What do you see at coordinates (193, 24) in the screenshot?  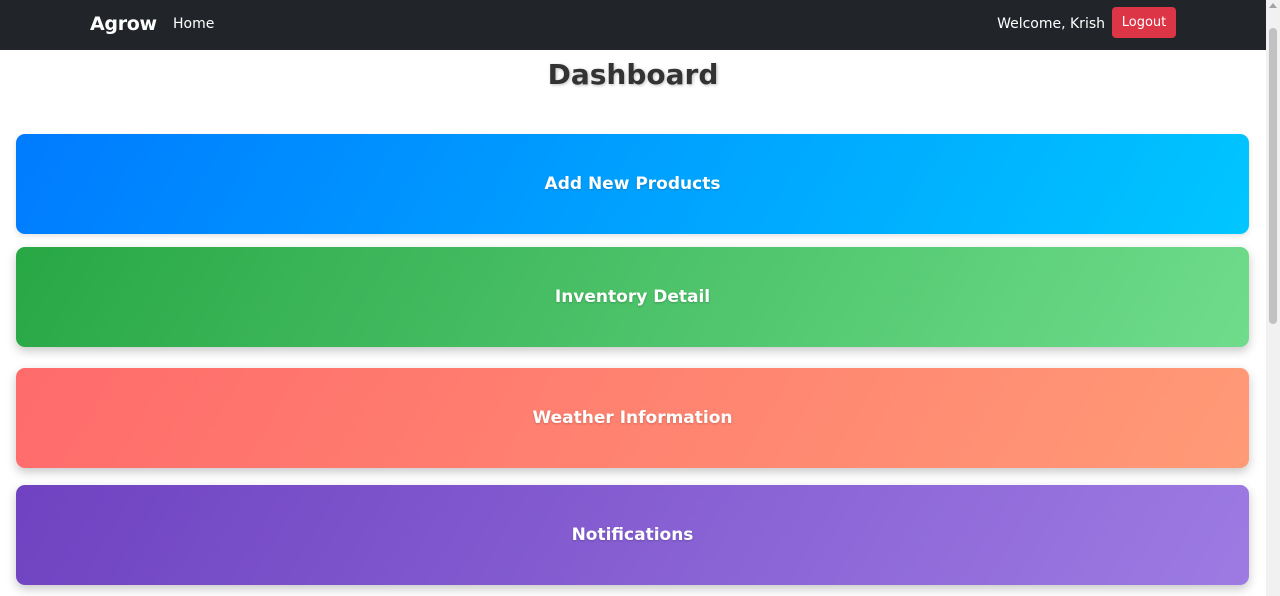 I see `home-nav-link: Home` at bounding box center [193, 24].